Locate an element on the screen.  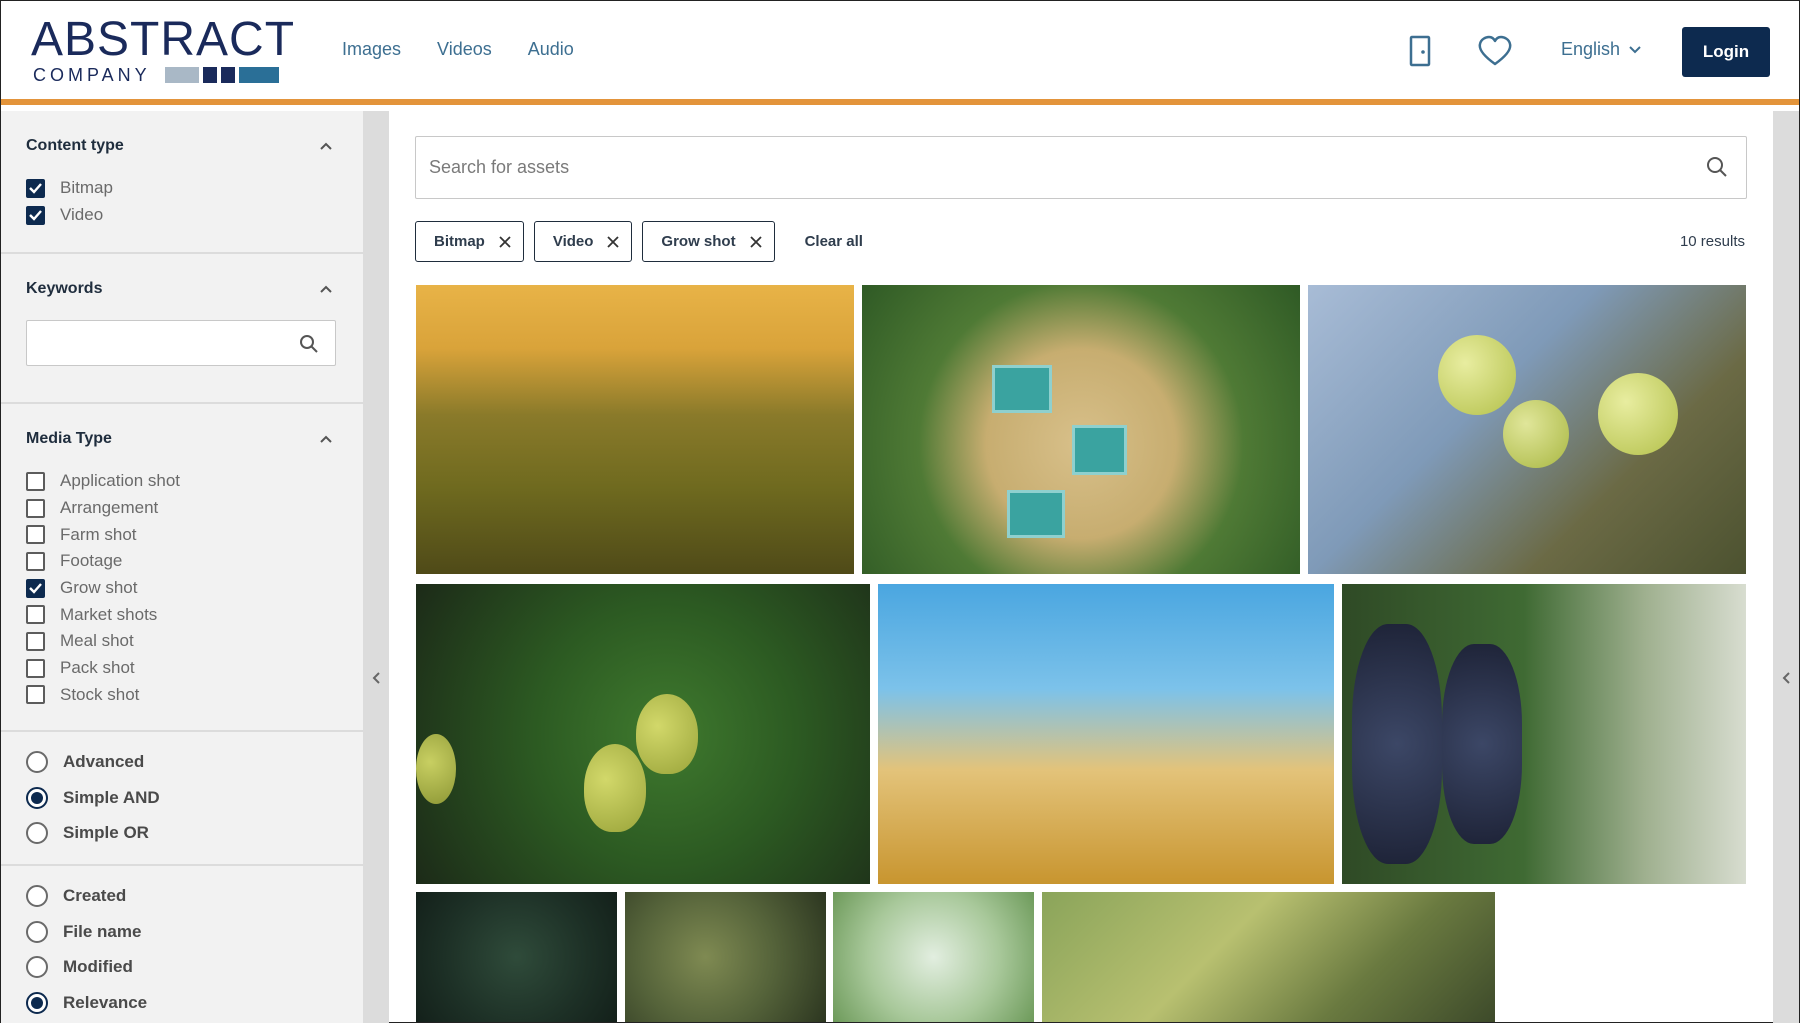
nav-images: Images is located at coordinates (371, 49).